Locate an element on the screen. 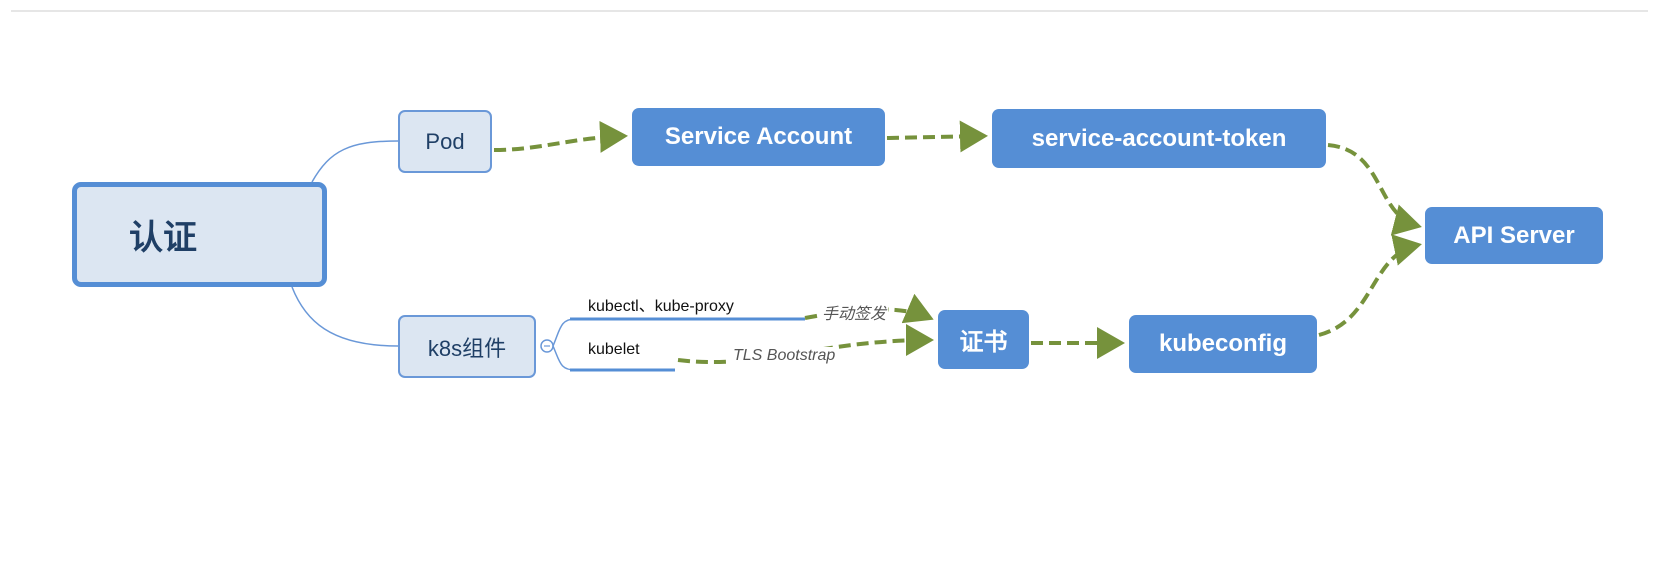 This screenshot has width=1669, height=580. service-account-token-label: service-account-token is located at coordinates (1159, 138).